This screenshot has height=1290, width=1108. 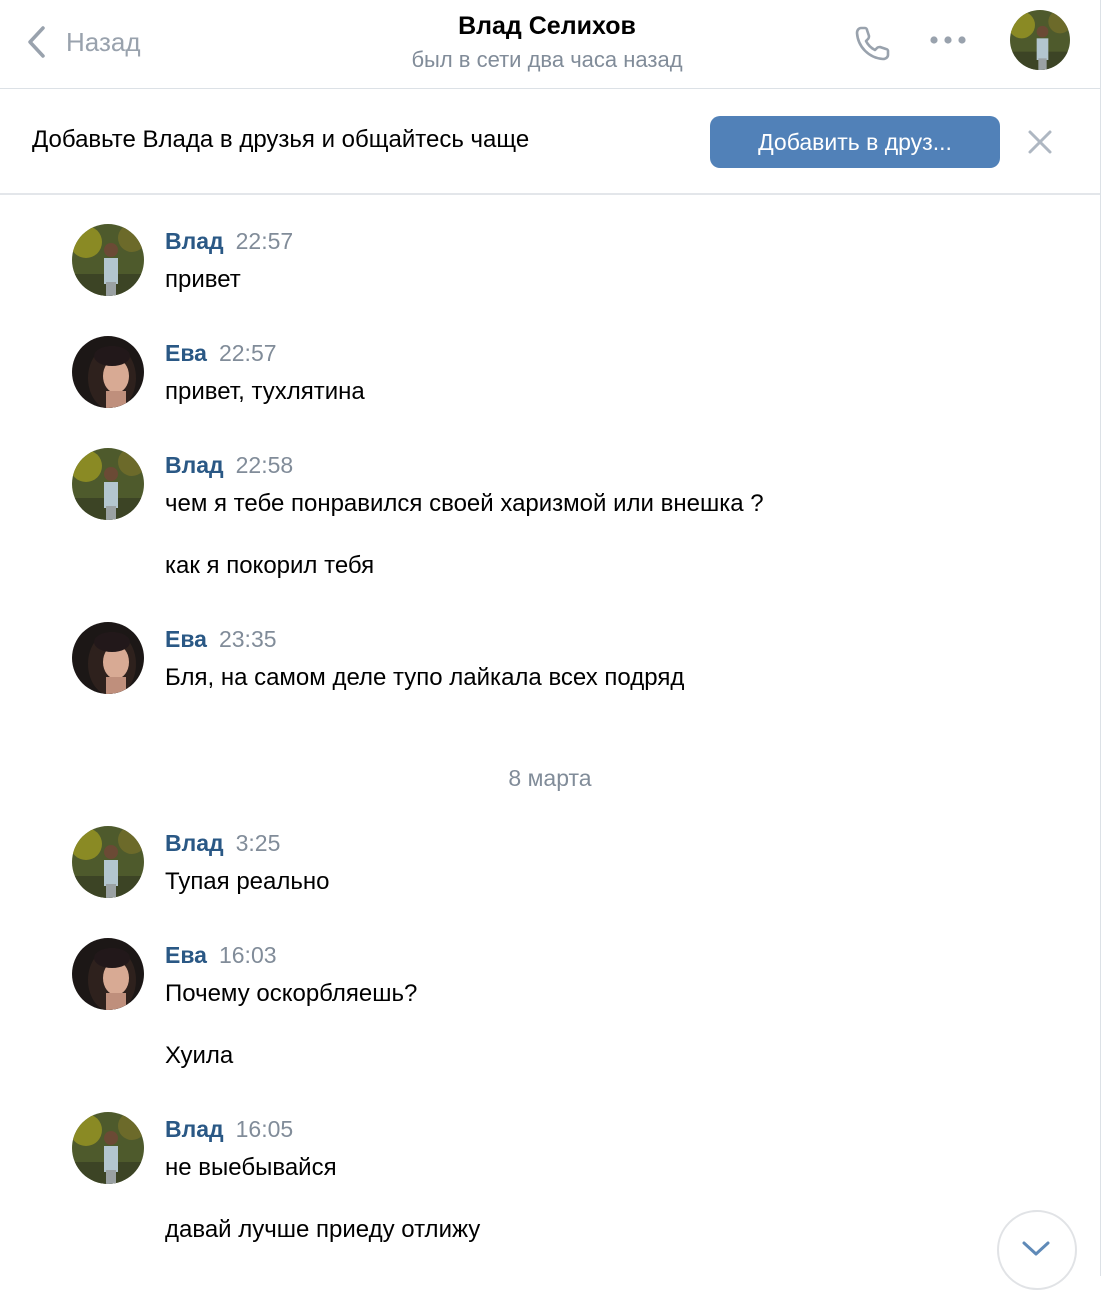 I want to click on message-text: Почему оскорбляешь?, so click(x=291, y=993).